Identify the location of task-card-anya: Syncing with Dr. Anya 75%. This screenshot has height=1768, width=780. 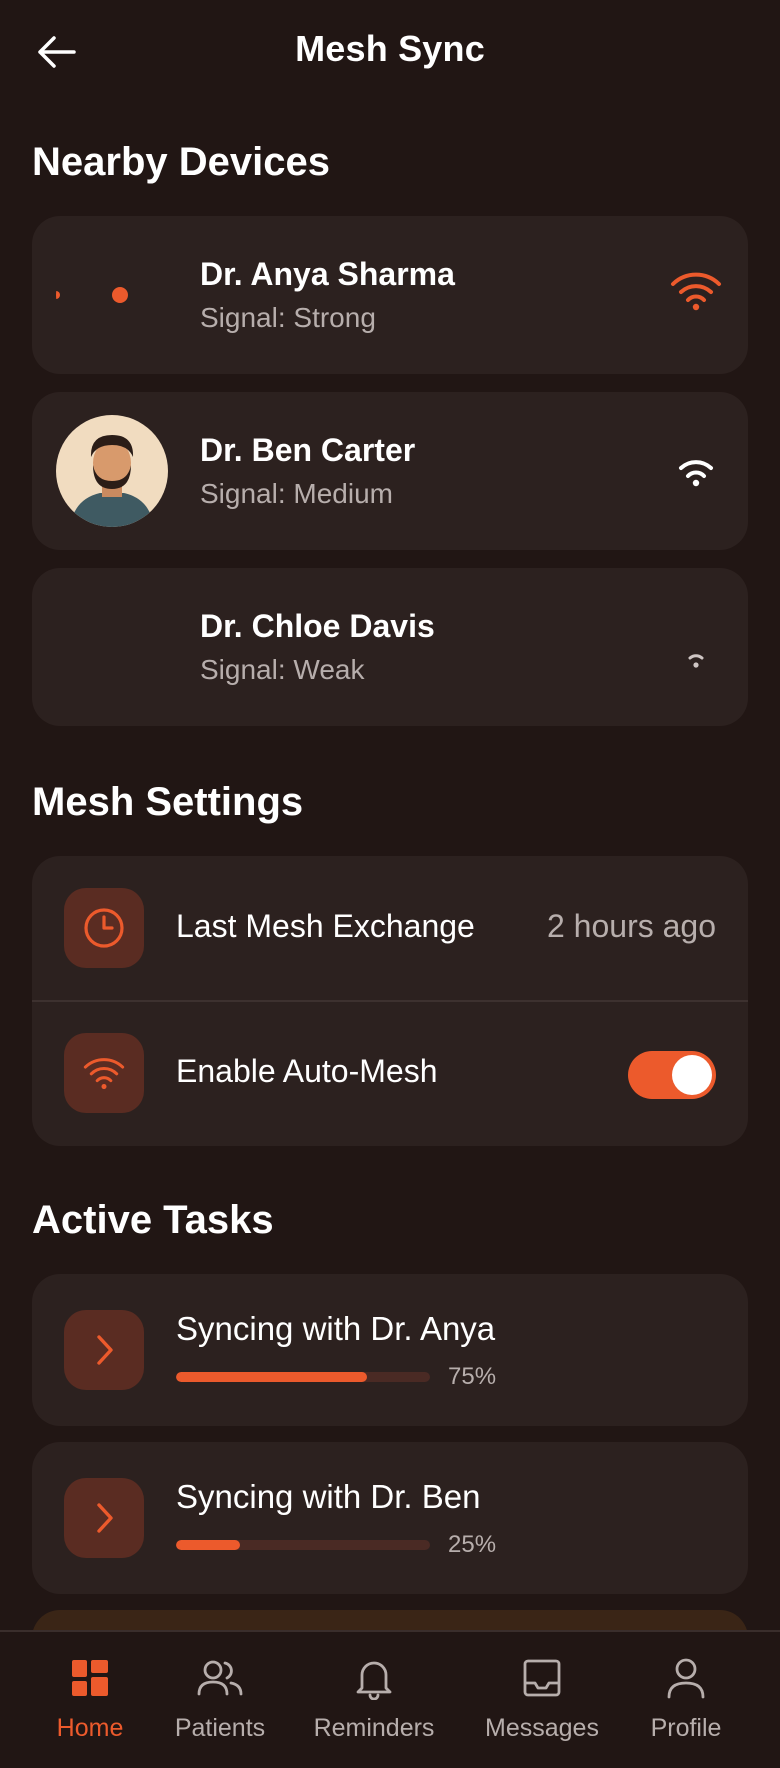
(390, 1350).